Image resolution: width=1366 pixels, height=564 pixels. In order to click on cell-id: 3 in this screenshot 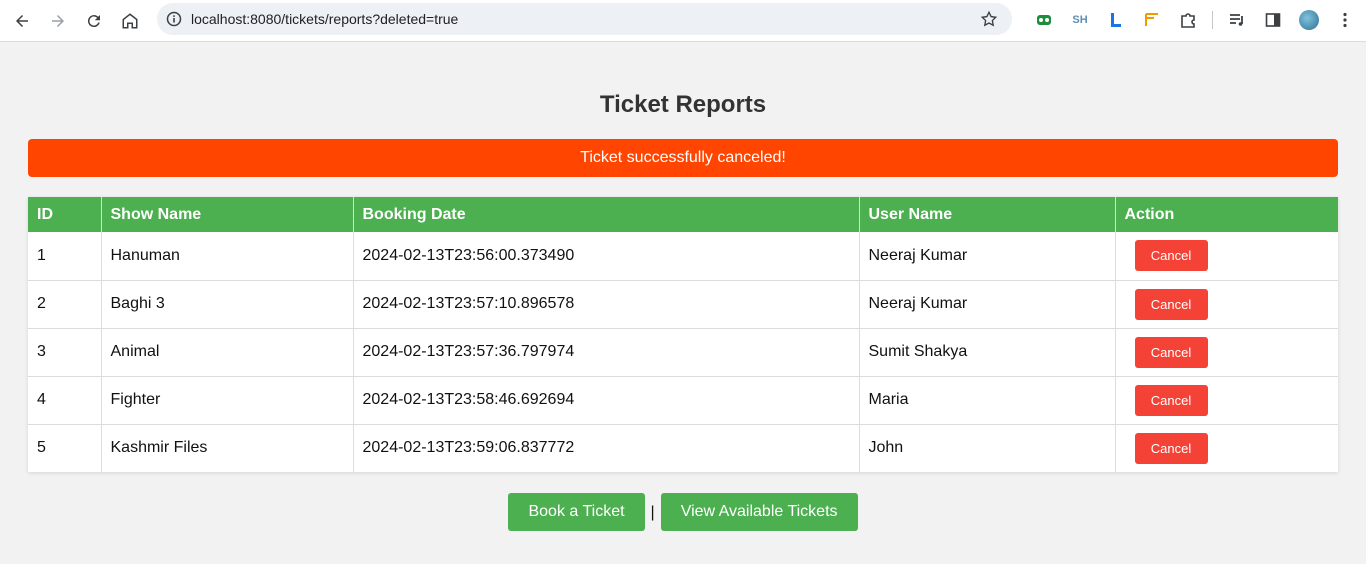, I will do `click(65, 352)`.